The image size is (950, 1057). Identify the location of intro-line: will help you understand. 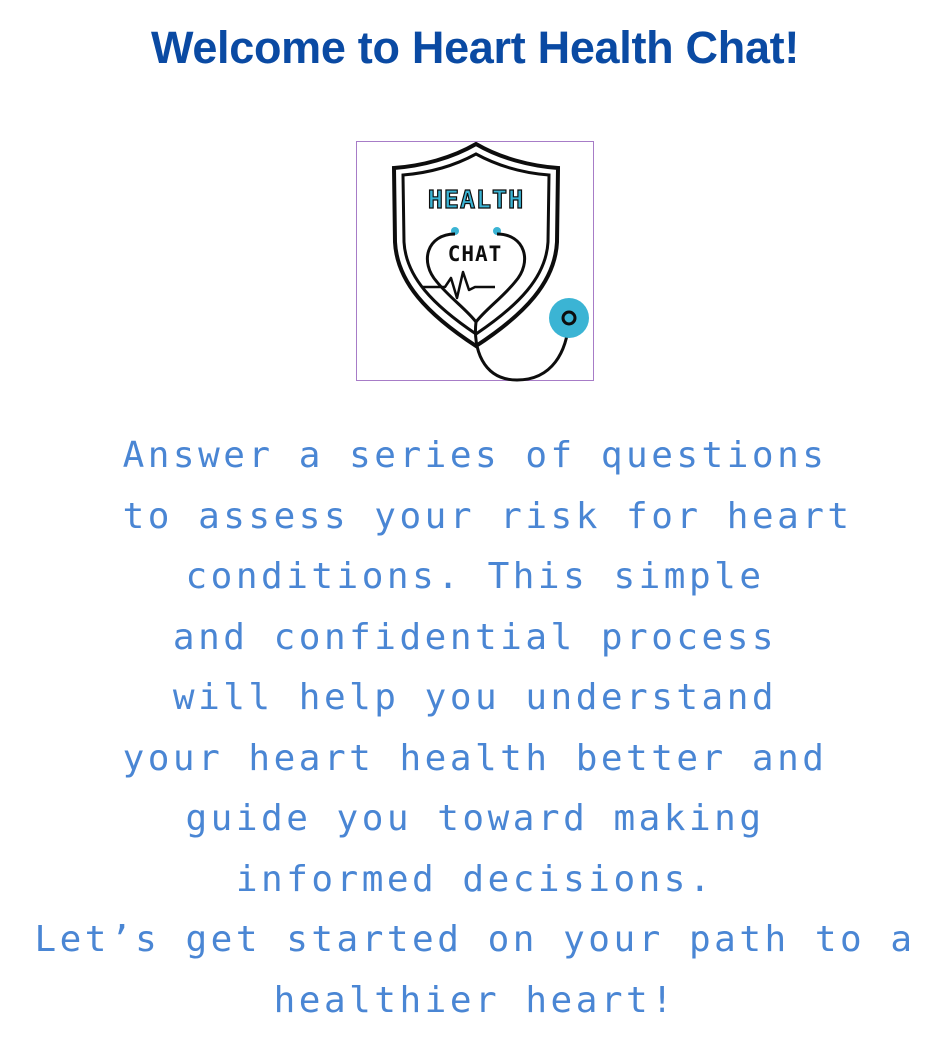
(475, 697).